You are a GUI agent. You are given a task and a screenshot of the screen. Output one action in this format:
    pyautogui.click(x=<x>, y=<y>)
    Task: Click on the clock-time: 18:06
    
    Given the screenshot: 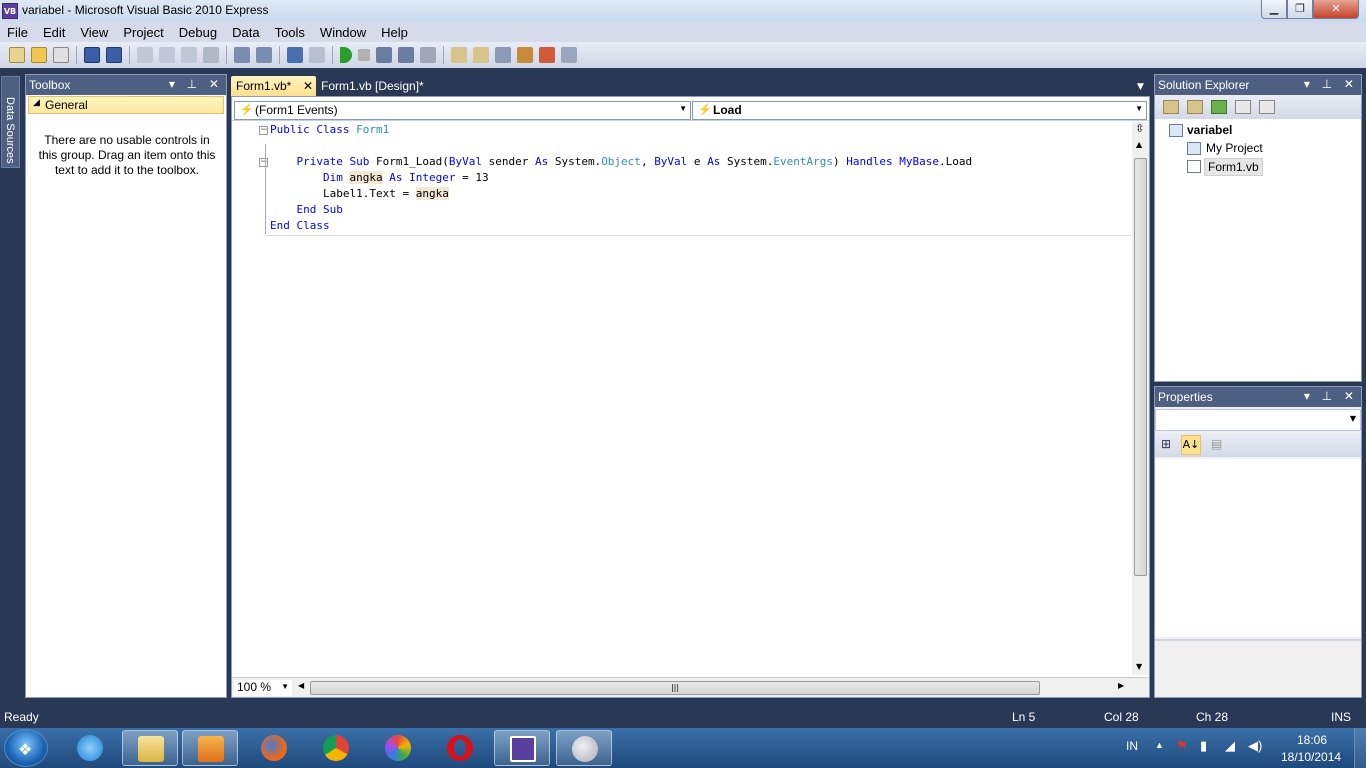 What is the action you would take?
    pyautogui.click(x=1312, y=740)
    